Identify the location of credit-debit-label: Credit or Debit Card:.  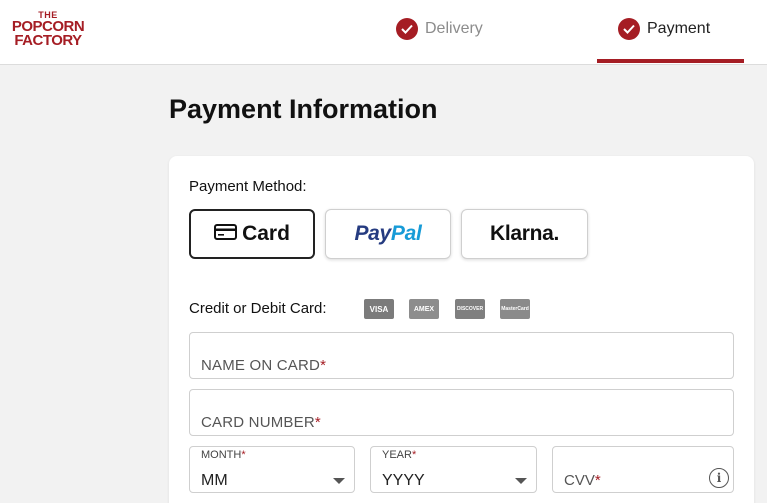
(258, 308).